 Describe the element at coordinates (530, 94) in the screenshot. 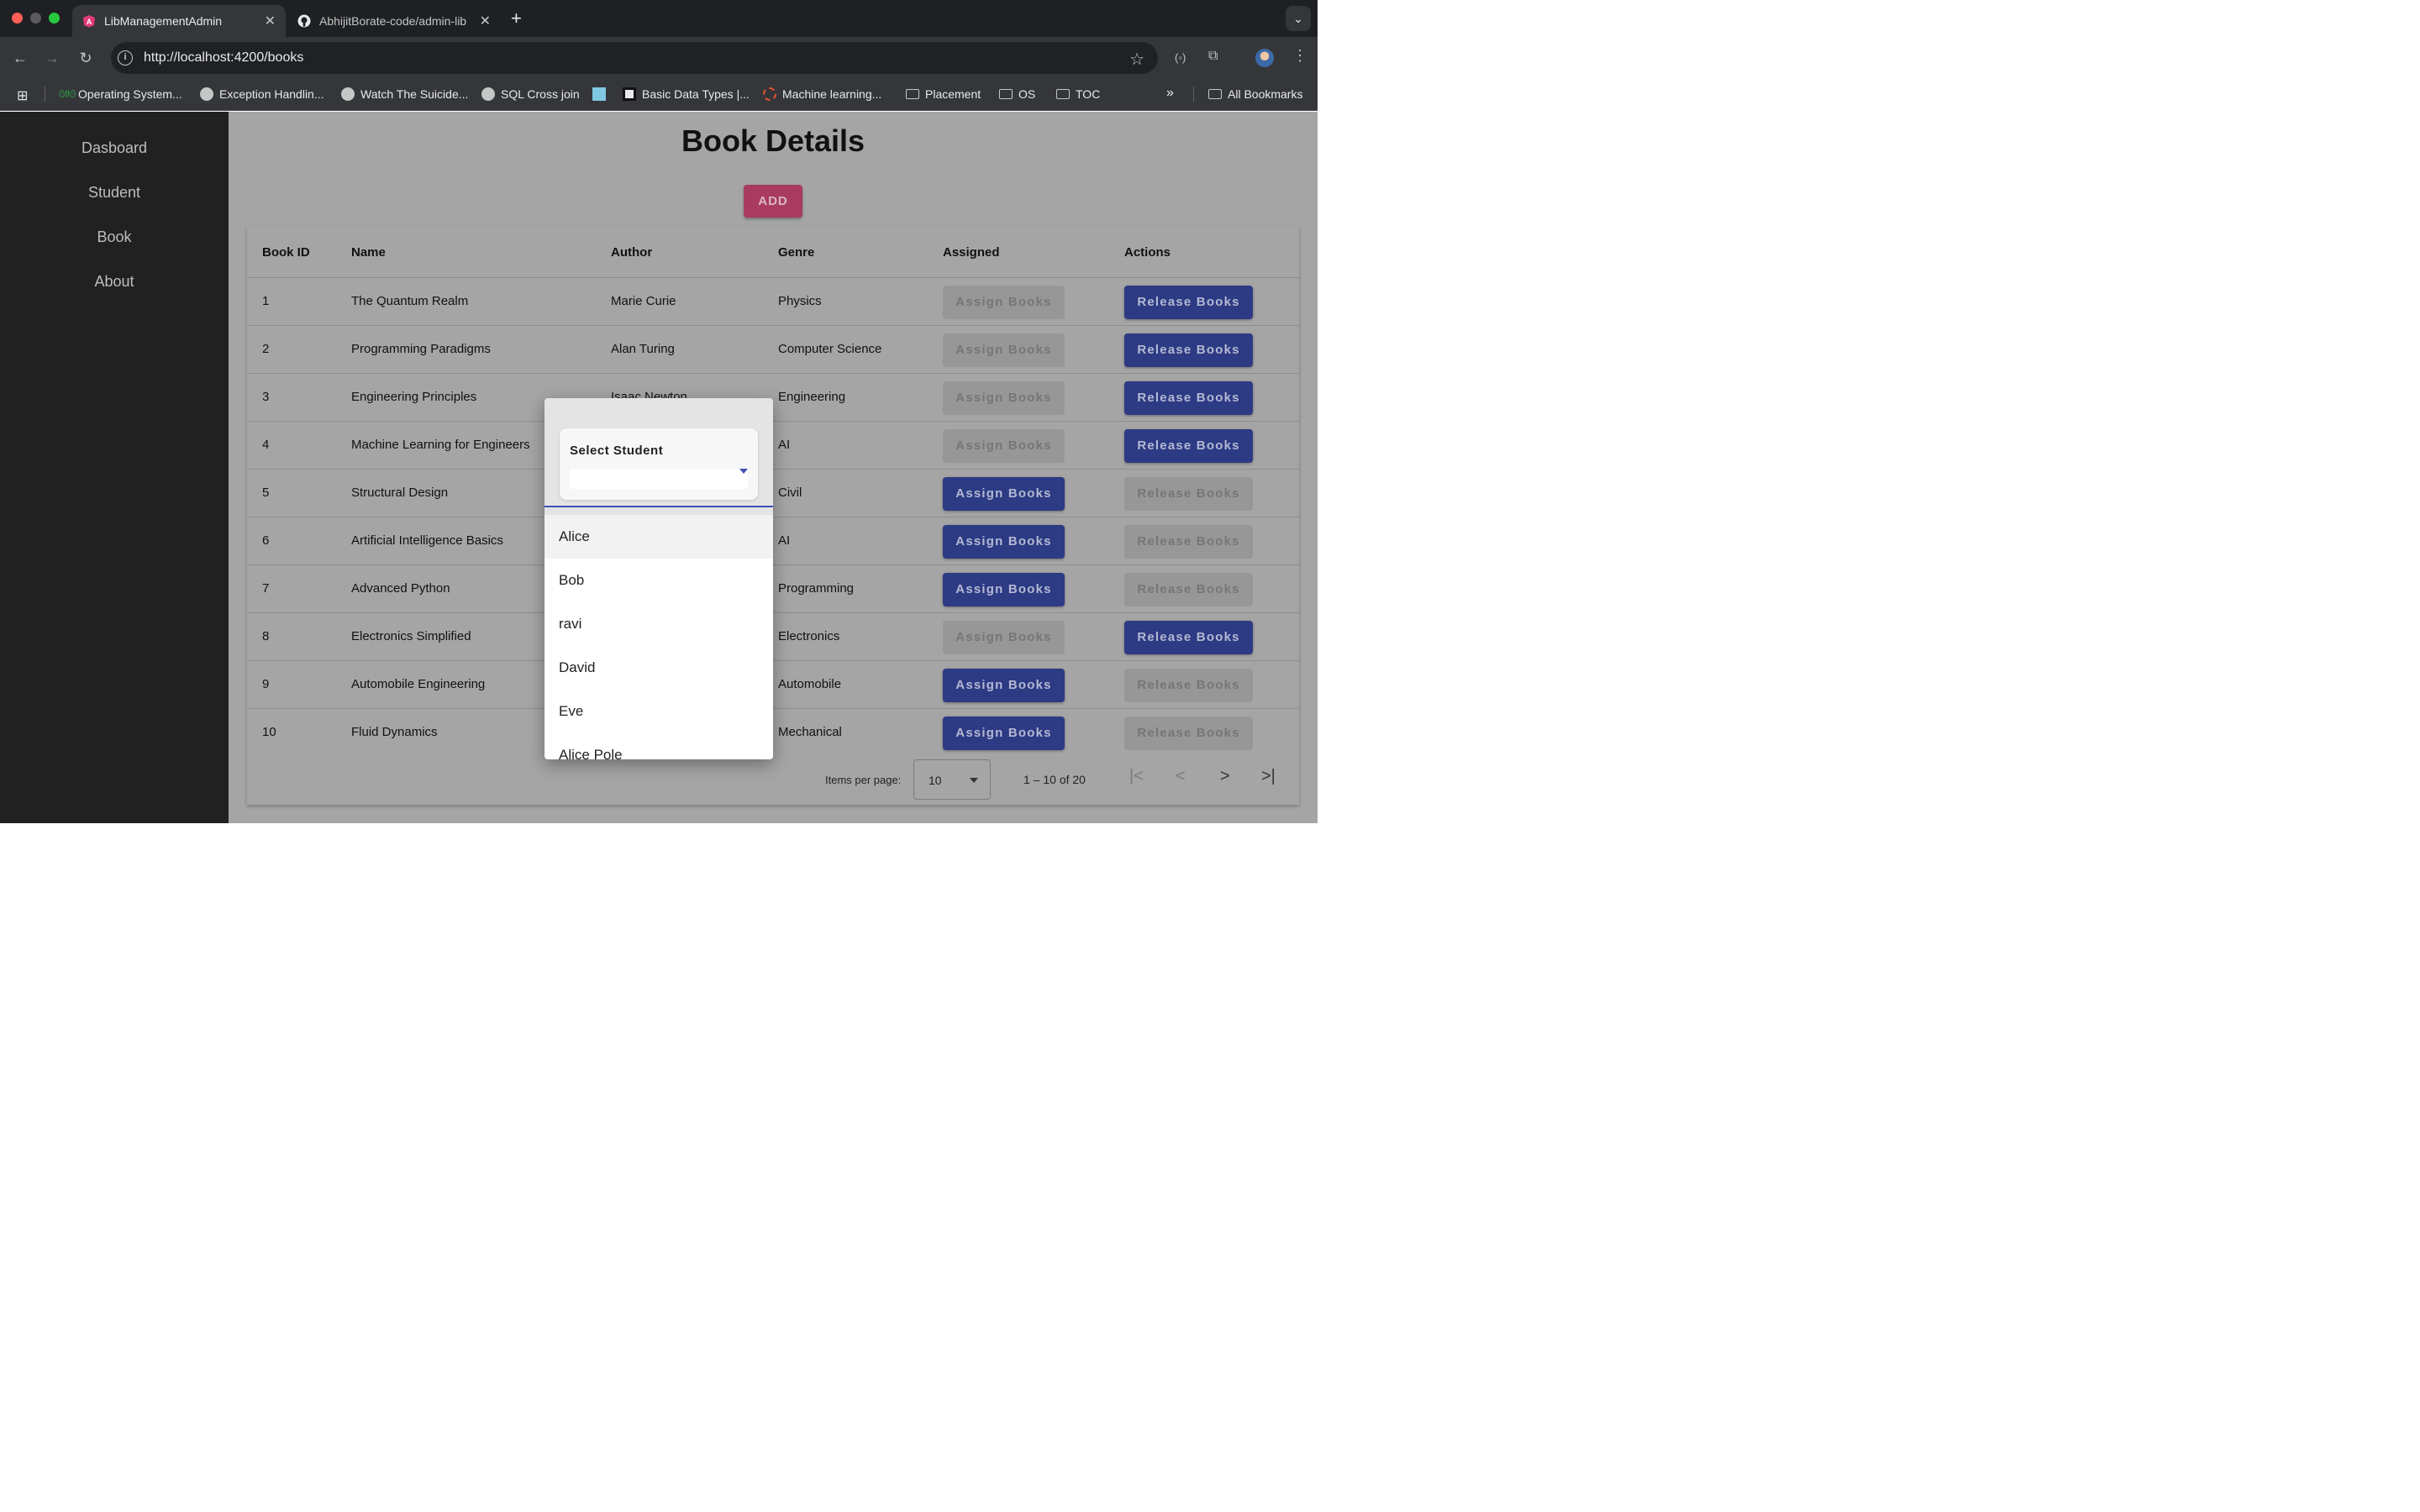

I see `bookmark-item: SQL Cross join` at that location.